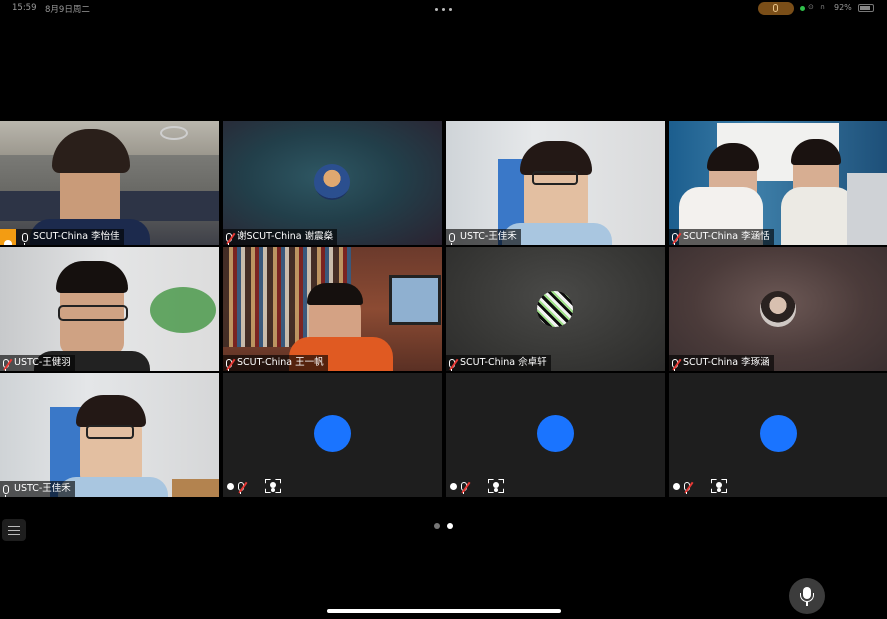 The height and width of the screenshot is (619, 887). I want to click on status-icons: ⊙ ∩ 92%, so click(842, 9).